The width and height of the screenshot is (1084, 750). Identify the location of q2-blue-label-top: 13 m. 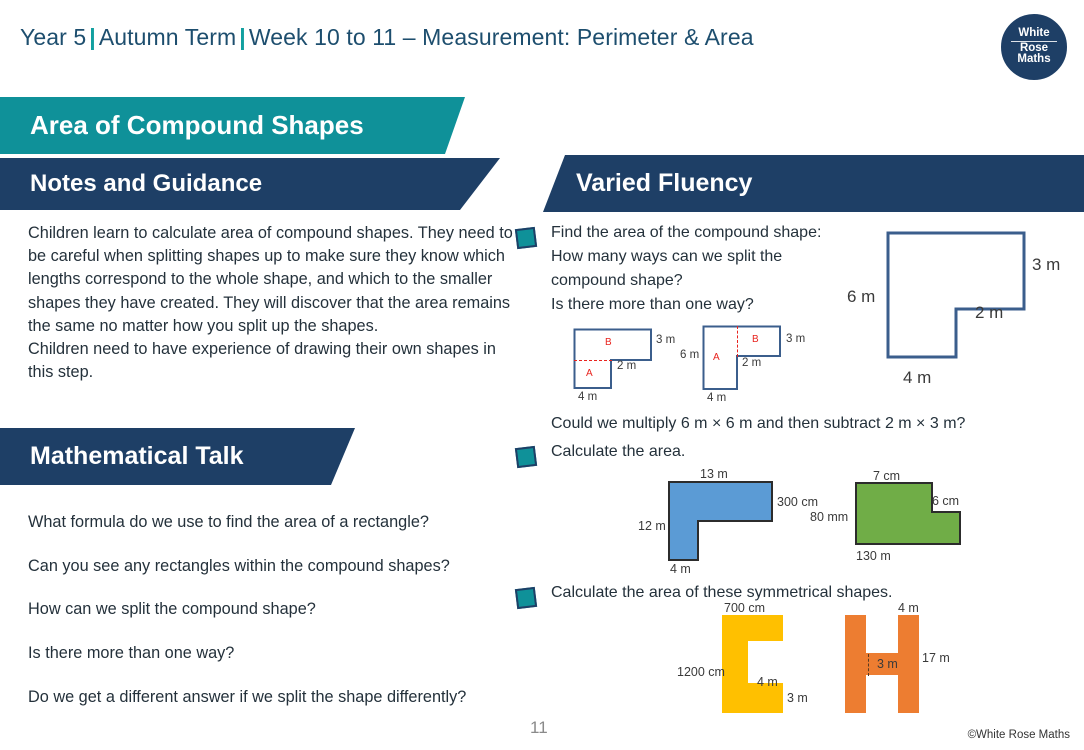
(714, 474).